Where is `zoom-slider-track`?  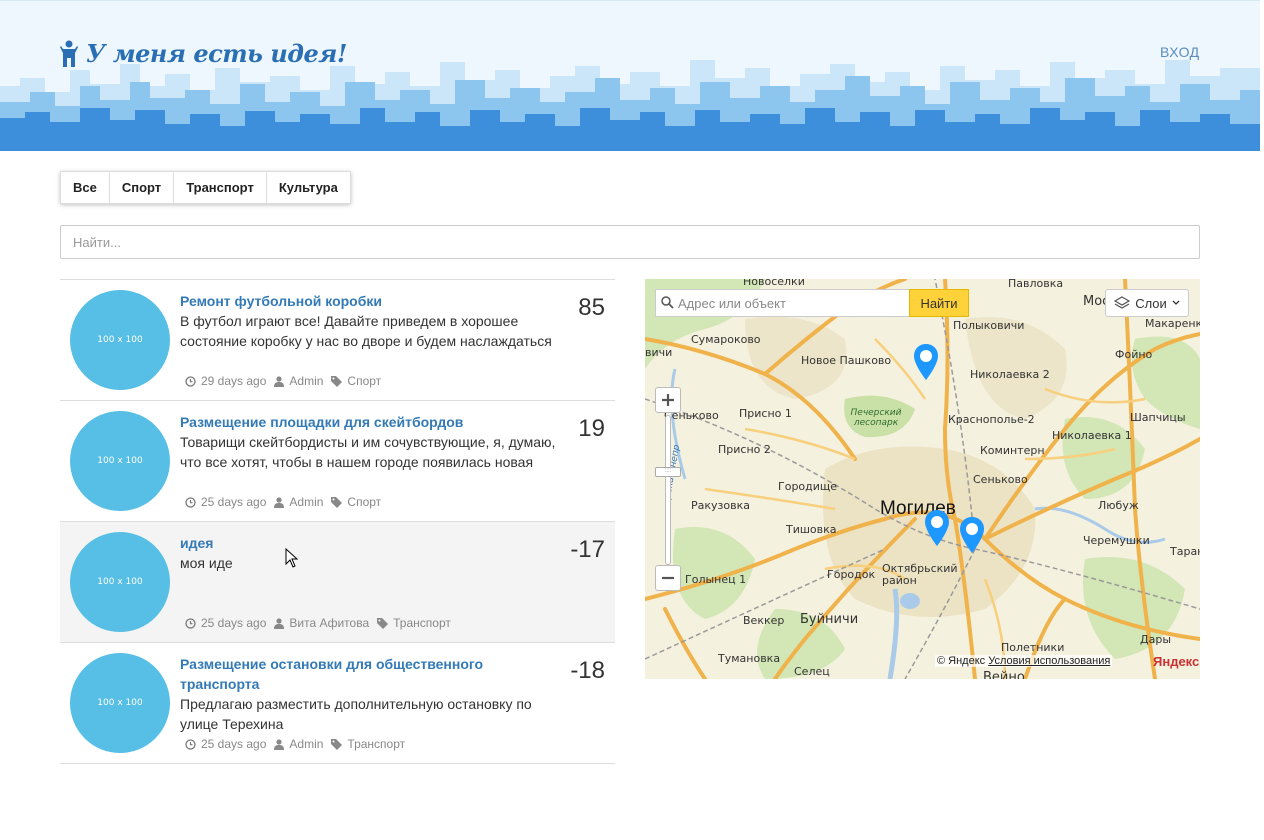 zoom-slider-track is located at coordinates (668, 490).